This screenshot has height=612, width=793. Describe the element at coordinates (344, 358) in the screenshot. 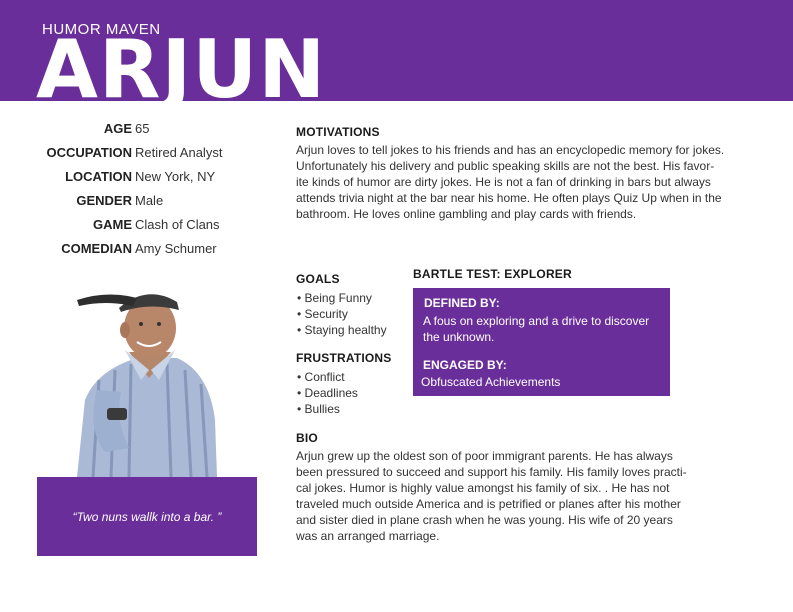

I see `frustrations-title: FRUSTRATIONS` at that location.